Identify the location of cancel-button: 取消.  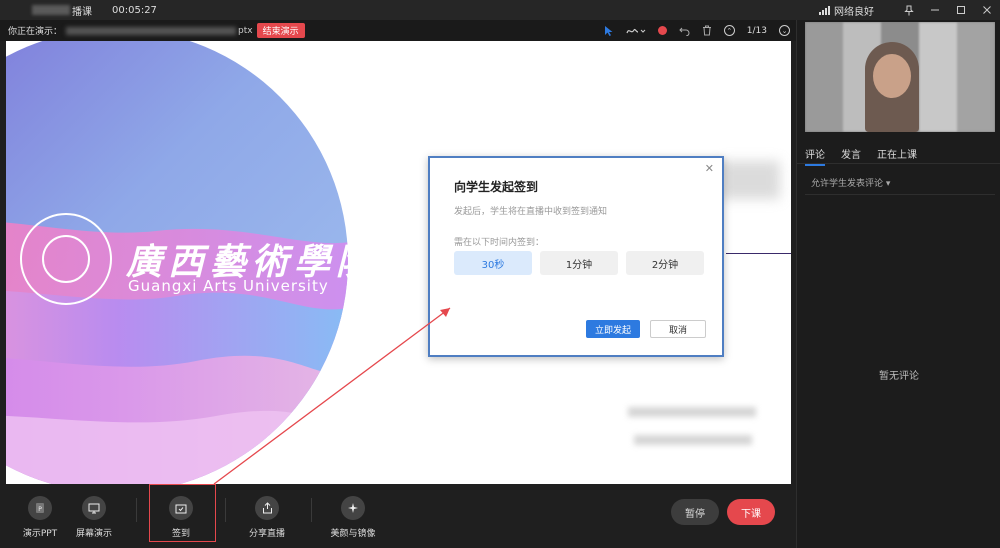
(678, 329).